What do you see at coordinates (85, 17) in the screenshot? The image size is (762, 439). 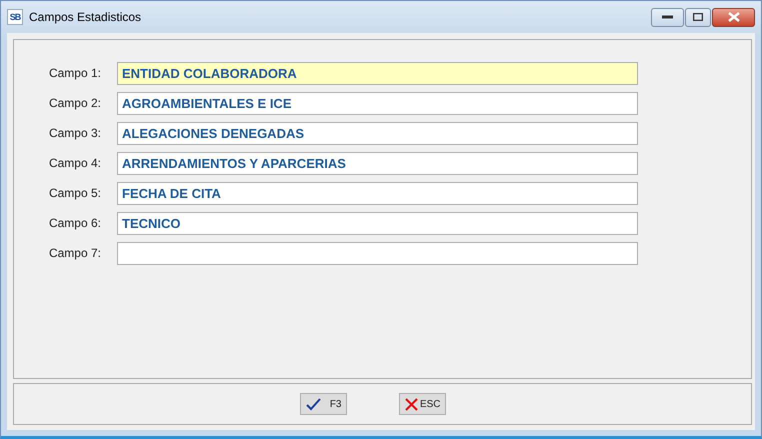 I see `window-title: Campos Estadisticos` at bounding box center [85, 17].